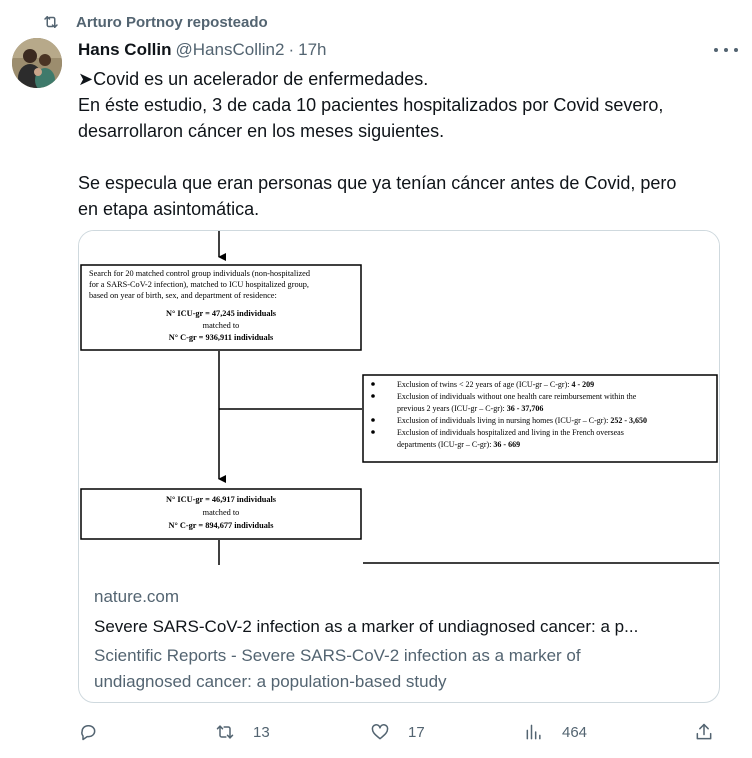  I want to click on reply-button, so click(88, 732).